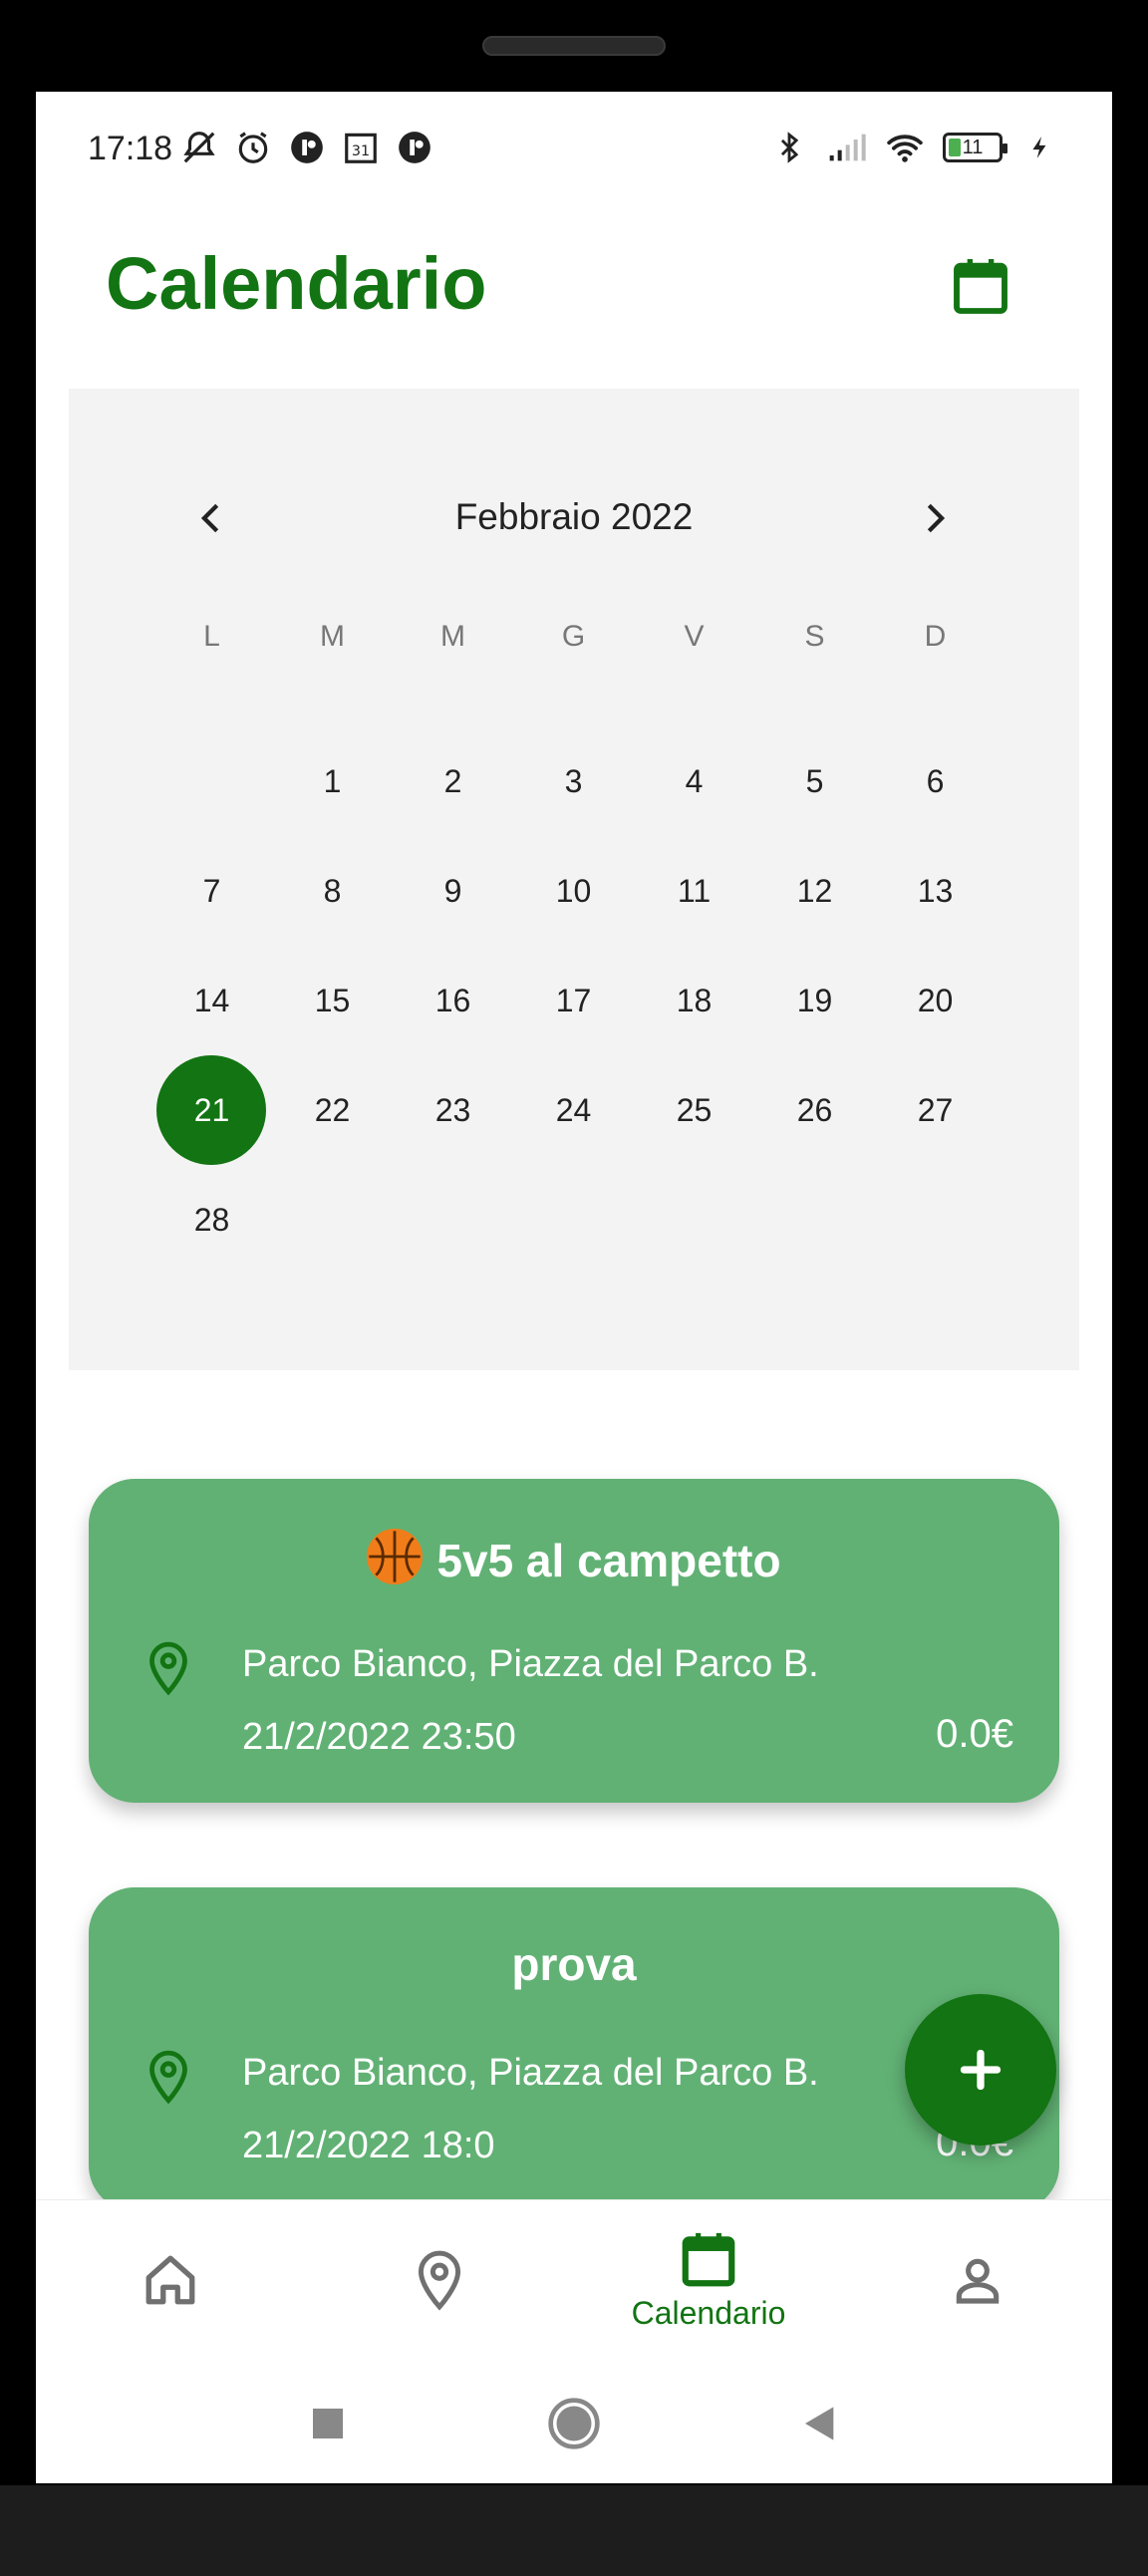 The width and height of the screenshot is (1148, 2576). I want to click on triangle-back-icon, so click(819, 2423).